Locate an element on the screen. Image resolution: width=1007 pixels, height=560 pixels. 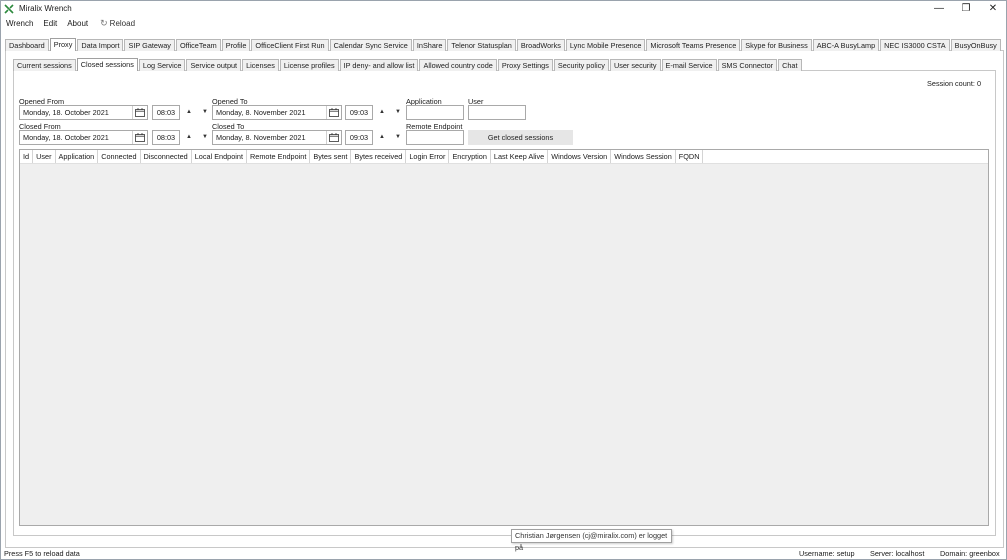
closed-from-date-picker: Monday, 18. October 2021 is located at coordinates (83, 137).